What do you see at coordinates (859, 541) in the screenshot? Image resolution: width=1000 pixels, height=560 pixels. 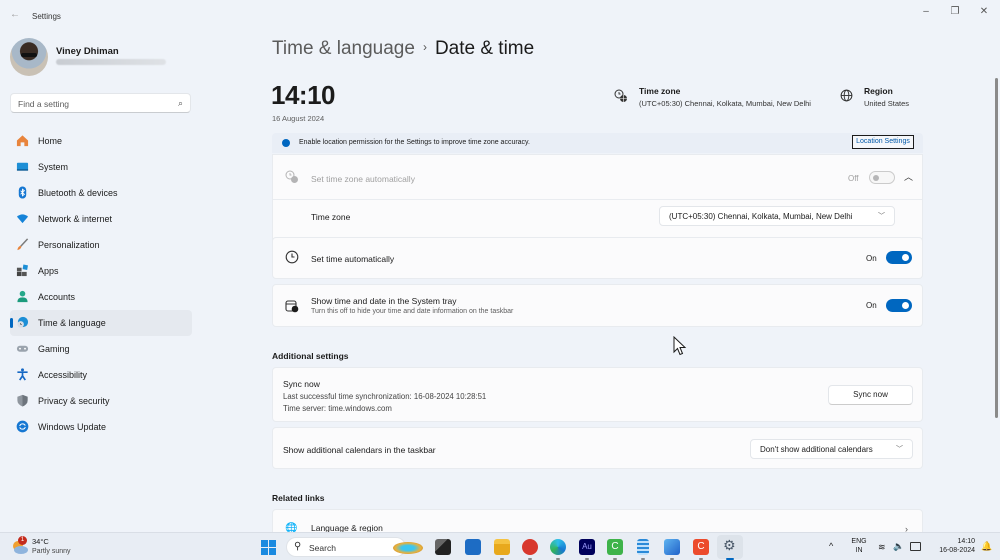 I see `lang-top: ENG` at bounding box center [859, 541].